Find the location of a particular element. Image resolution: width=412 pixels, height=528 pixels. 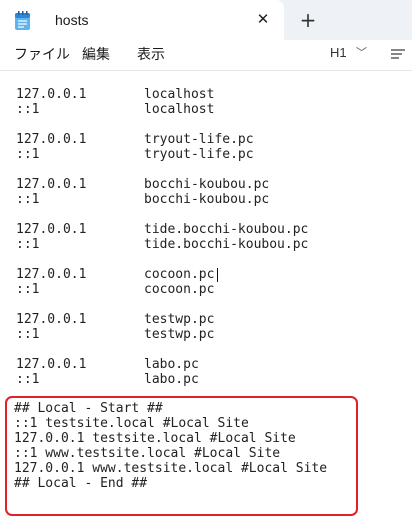

menu-view: 表示 is located at coordinates (151, 54).